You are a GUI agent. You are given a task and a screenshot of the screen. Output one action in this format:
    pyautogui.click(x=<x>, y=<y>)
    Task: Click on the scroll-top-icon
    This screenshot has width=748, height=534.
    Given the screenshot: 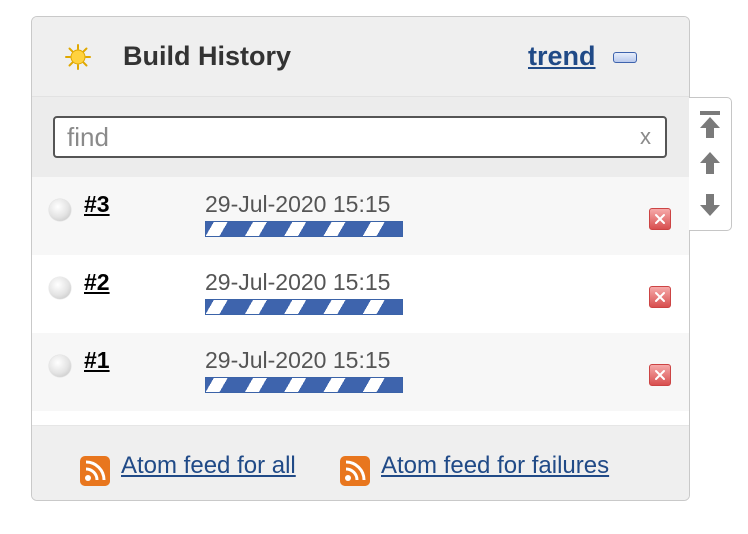 What is the action you would take?
    pyautogui.click(x=710, y=125)
    